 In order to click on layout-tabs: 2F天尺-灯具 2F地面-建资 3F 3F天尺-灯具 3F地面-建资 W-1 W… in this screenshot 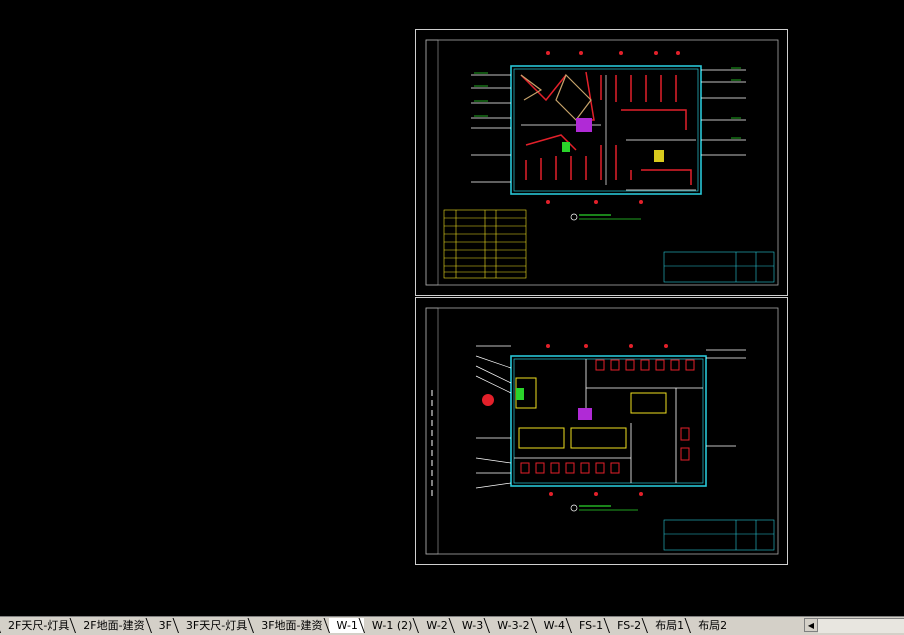, I will do `click(367, 626)`.